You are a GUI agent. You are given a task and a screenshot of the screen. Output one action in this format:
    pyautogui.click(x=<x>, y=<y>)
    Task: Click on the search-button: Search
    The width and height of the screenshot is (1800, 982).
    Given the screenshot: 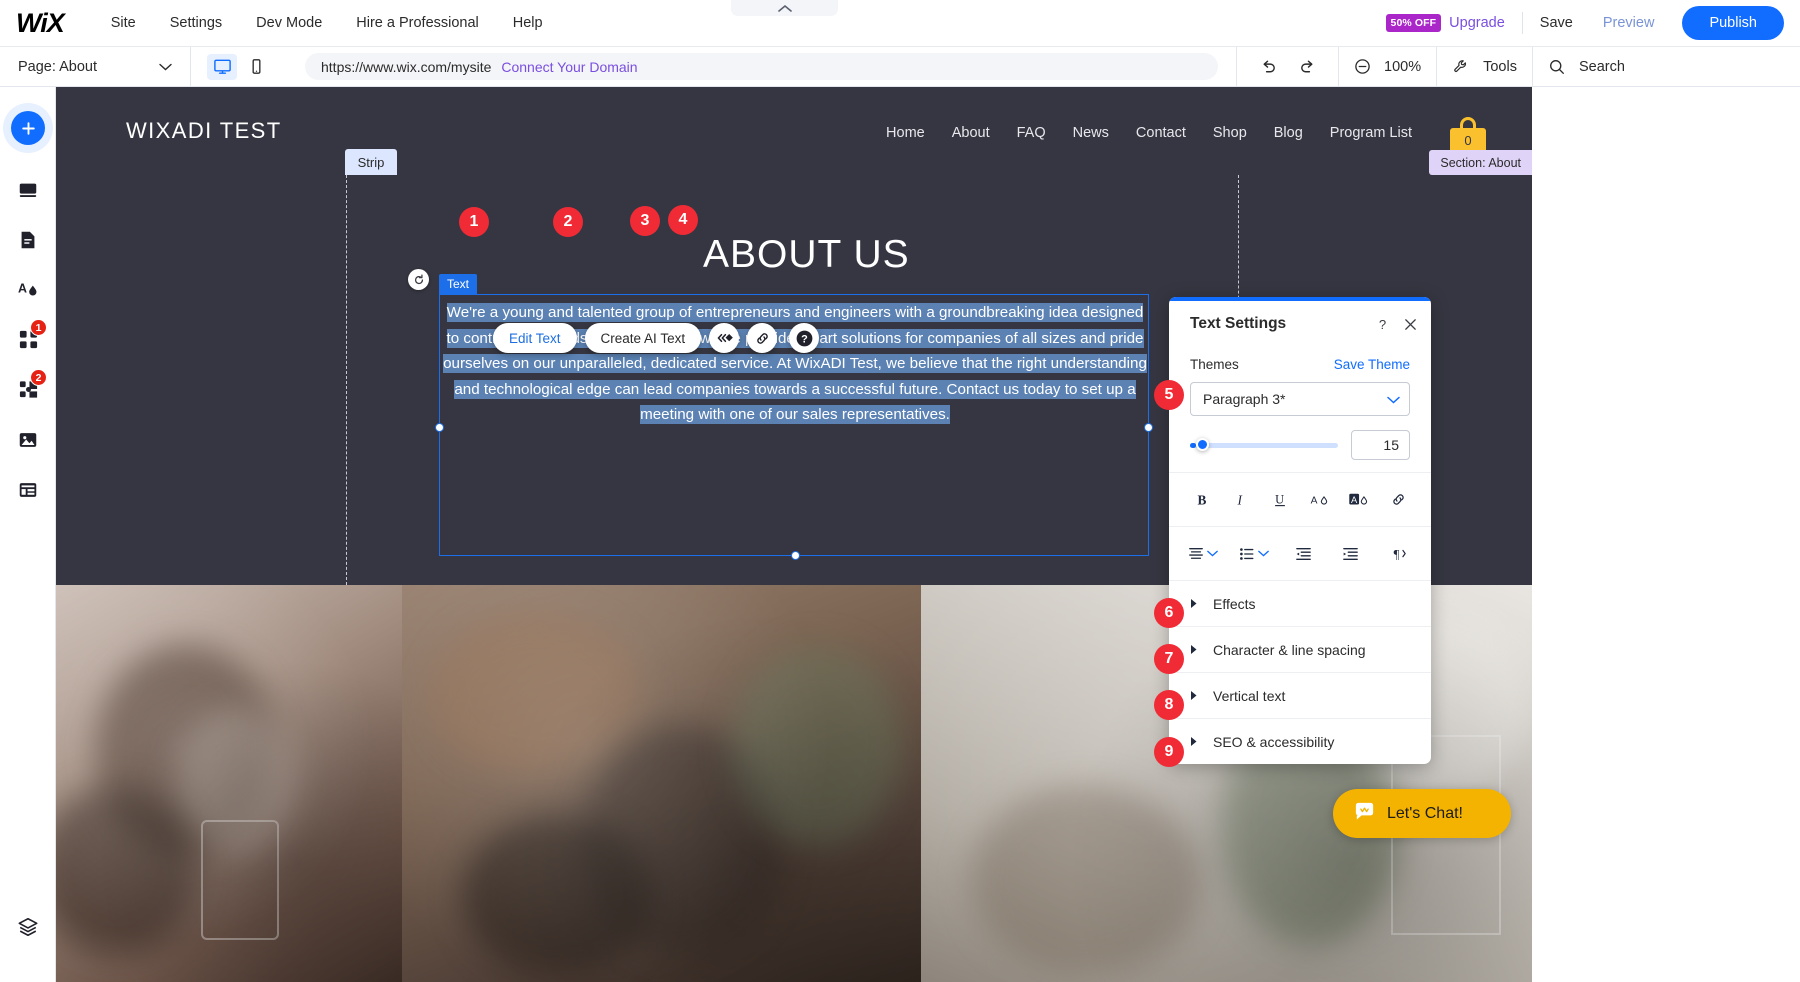 What is the action you would take?
    pyautogui.click(x=1586, y=67)
    